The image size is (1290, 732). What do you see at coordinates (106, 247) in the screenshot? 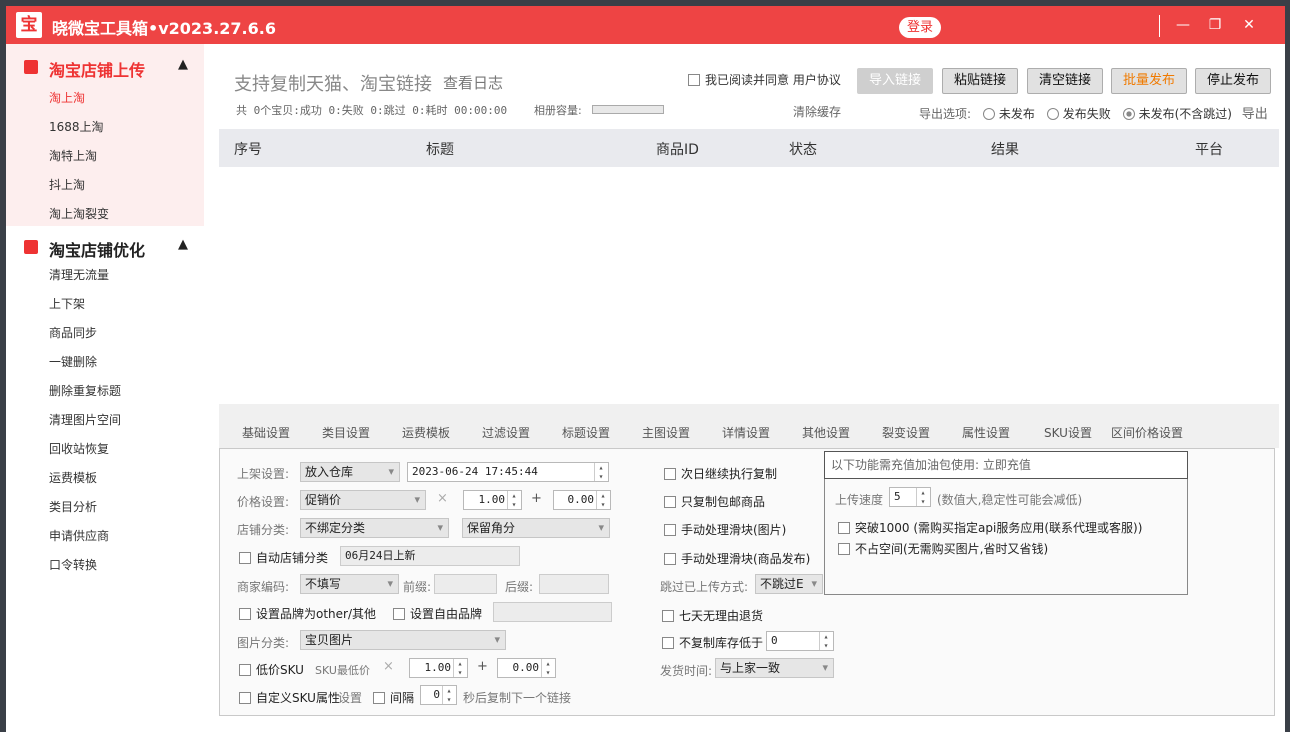
I see `sidebar-group-optimize: 淘宝店铺优化 ▲` at bounding box center [106, 247].